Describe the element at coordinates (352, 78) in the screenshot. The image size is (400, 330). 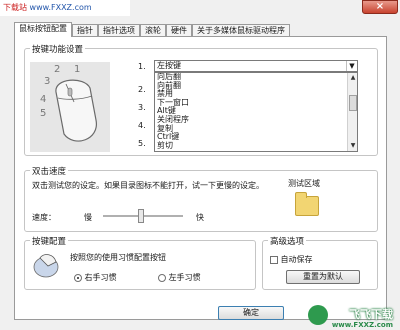
I see `scroll-up-icon: ▲` at that location.